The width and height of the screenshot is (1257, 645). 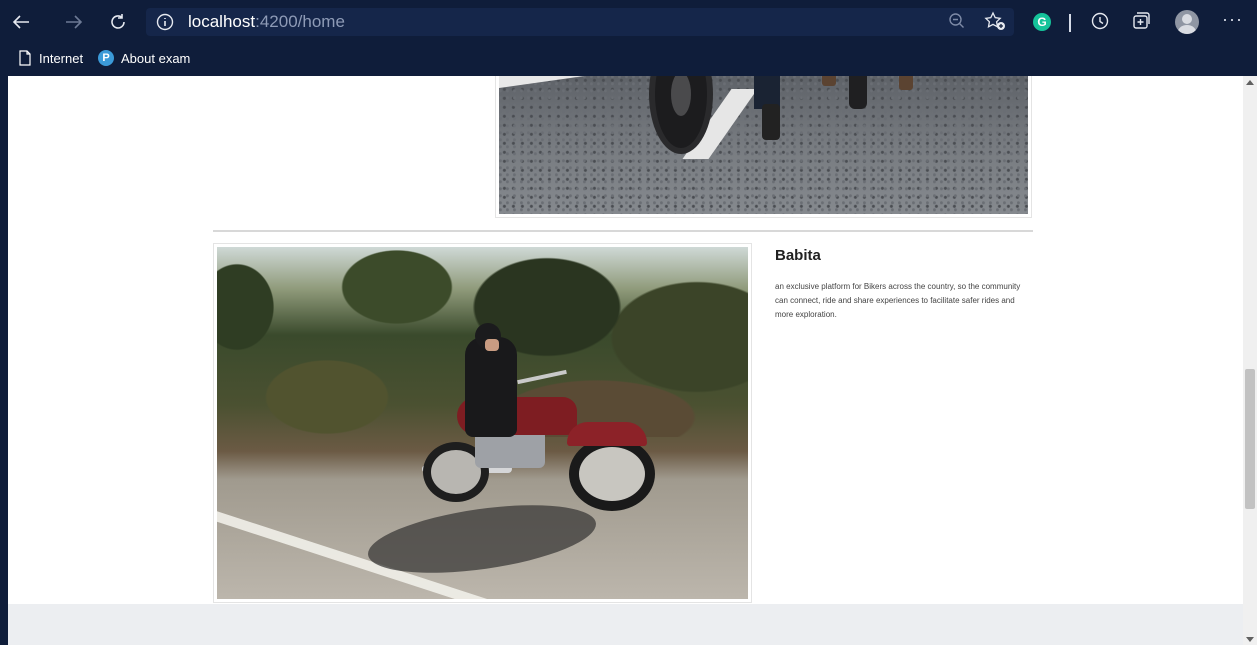 What do you see at coordinates (1250, 82) in the screenshot?
I see `scroll-up-arrow-icon` at bounding box center [1250, 82].